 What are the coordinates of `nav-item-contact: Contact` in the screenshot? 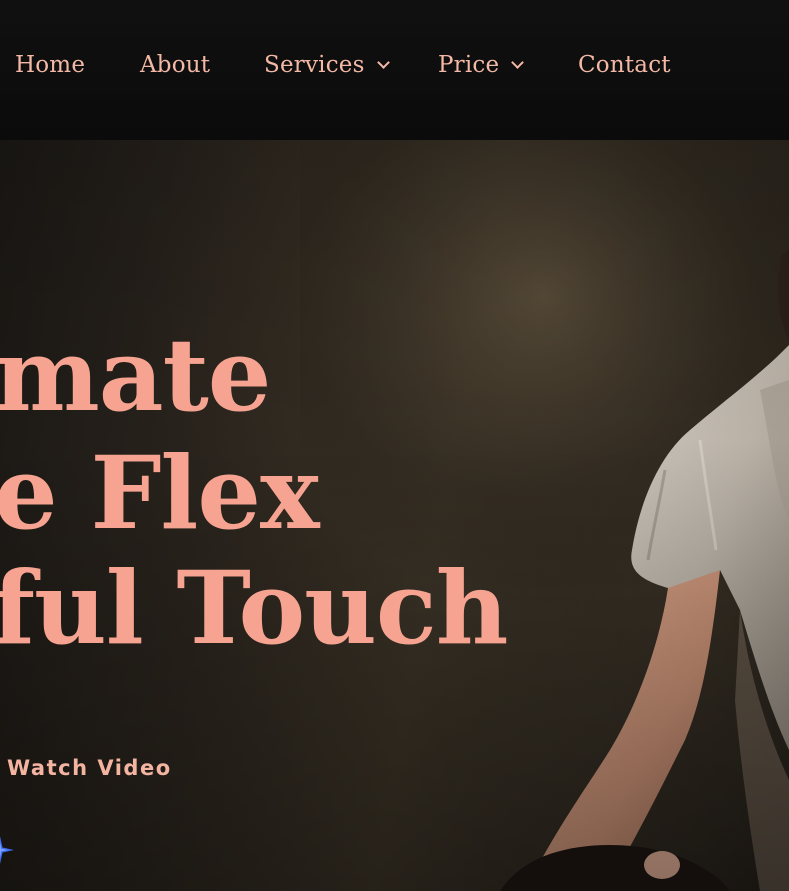 It's located at (624, 65).